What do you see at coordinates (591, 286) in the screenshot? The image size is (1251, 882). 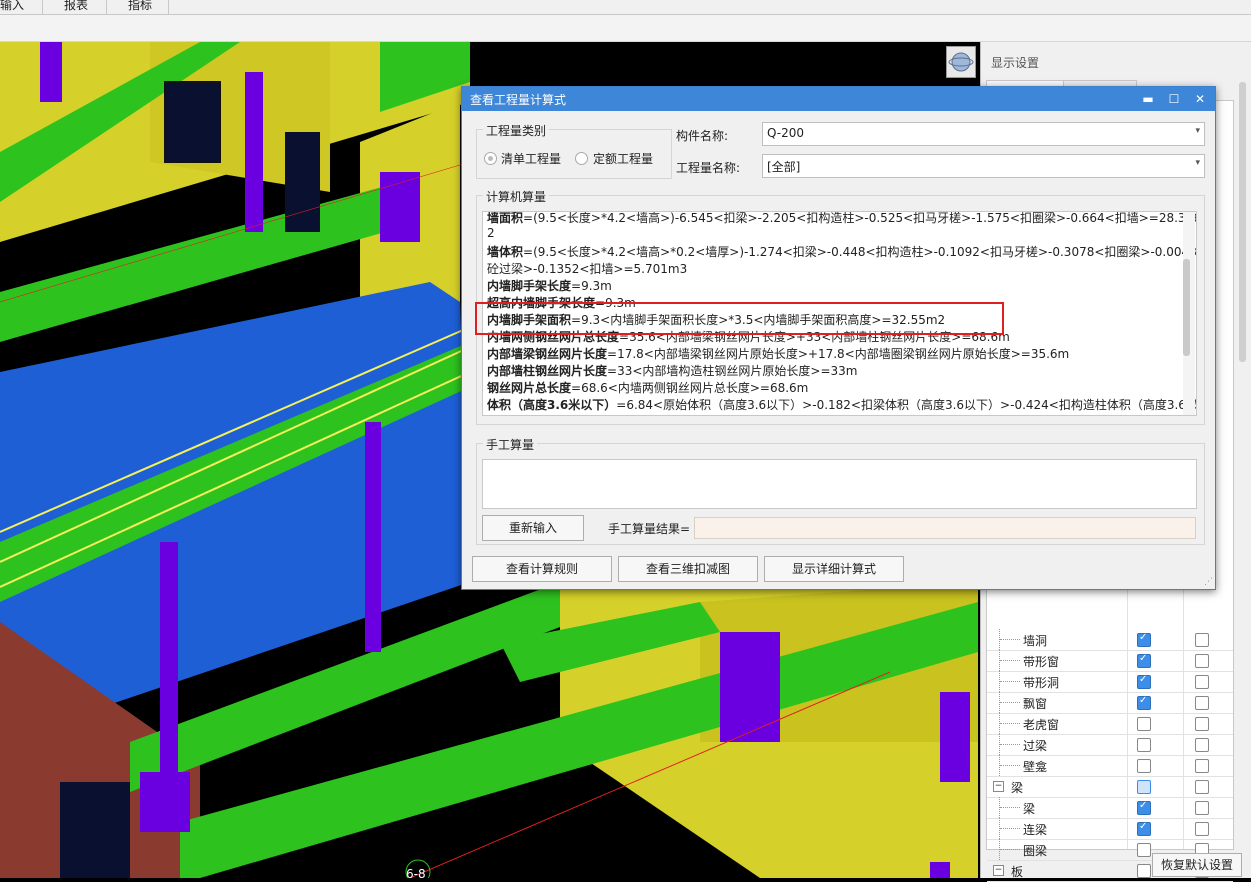 I see `calc-line-formula: =9.3m` at bounding box center [591, 286].